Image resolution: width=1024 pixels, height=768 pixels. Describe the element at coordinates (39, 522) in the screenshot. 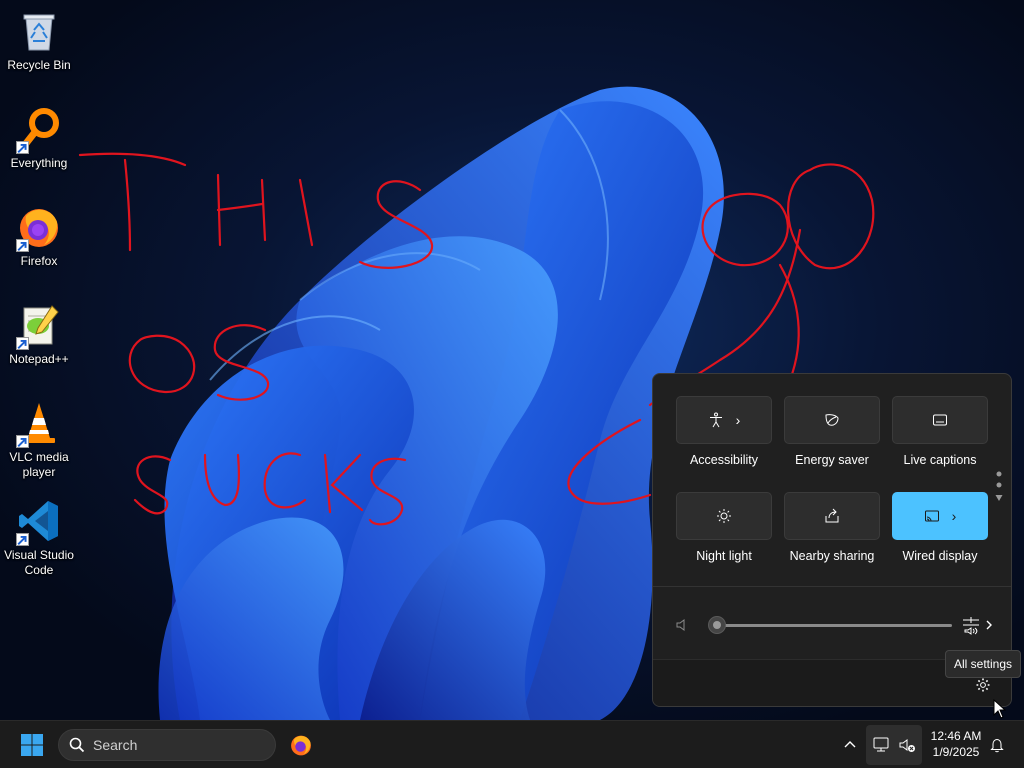

I see `vscode-icon` at that location.